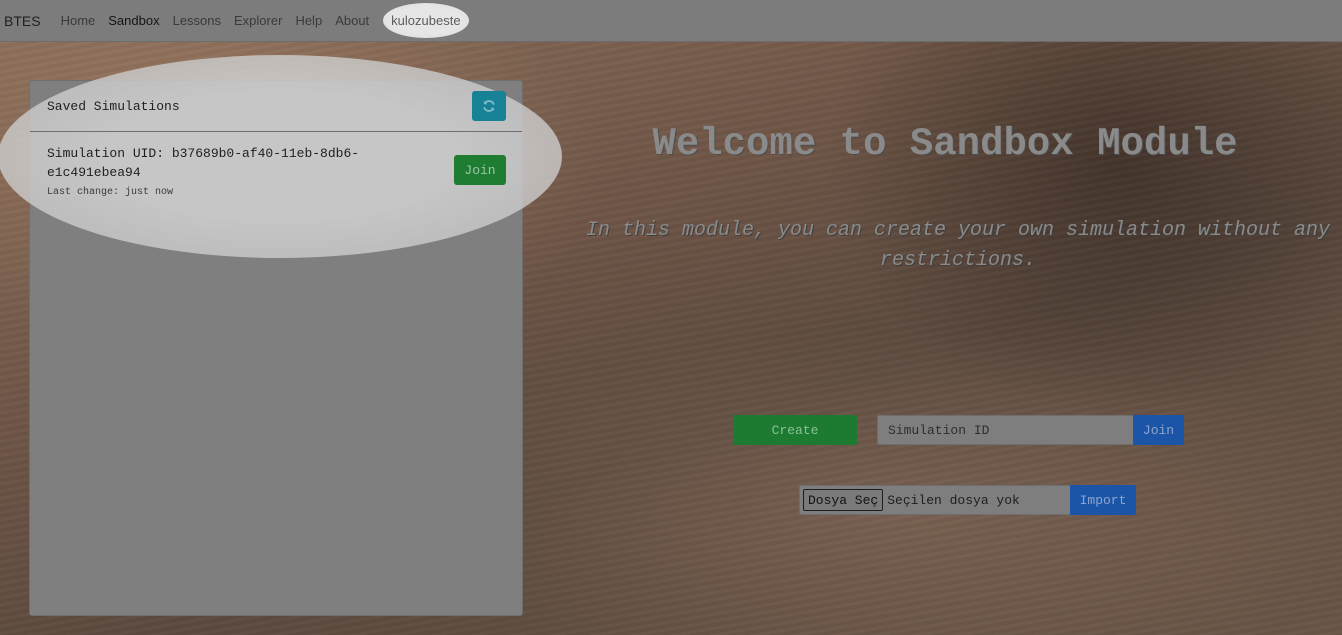 The image size is (1342, 635). I want to click on page-title: Welcome to Sandbox Module, so click(945, 144).